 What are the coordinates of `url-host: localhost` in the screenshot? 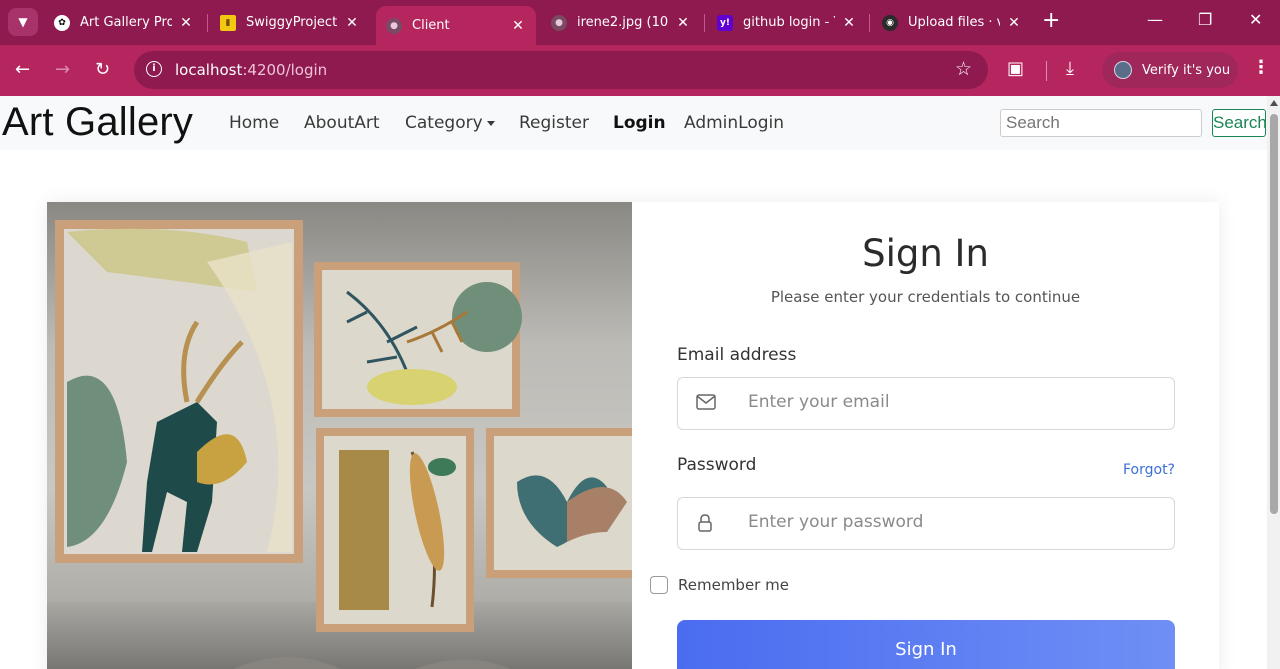 It's located at (209, 70).